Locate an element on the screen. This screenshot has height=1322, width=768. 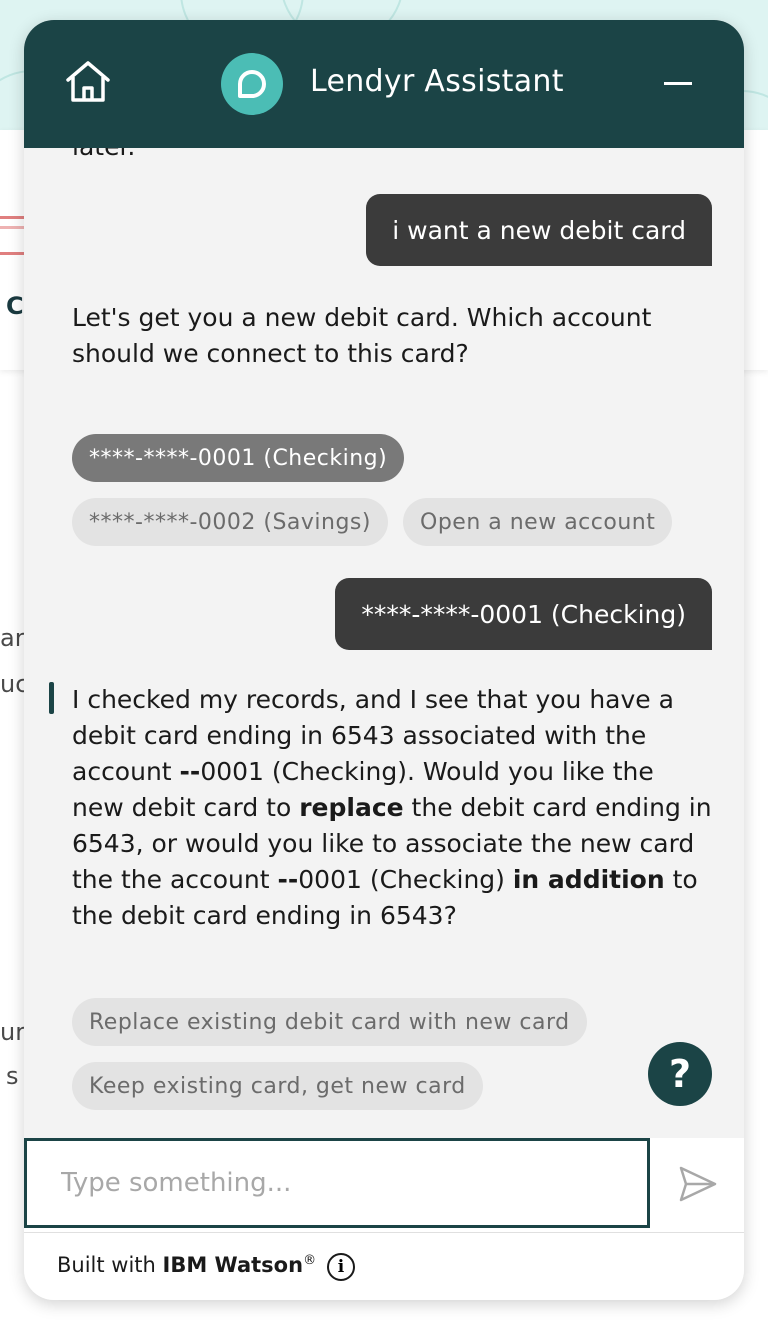
bot-message-bold: in addition is located at coordinates (588, 879).